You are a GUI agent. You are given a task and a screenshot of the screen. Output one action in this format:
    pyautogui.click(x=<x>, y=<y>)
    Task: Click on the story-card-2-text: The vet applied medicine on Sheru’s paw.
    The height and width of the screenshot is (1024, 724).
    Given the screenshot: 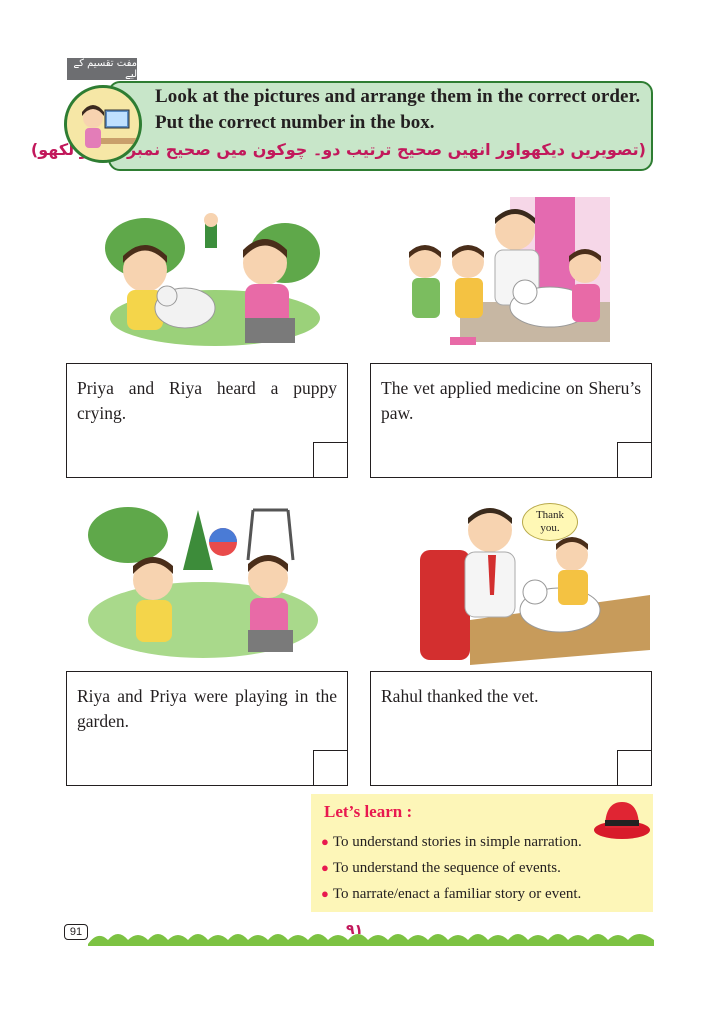 What is the action you would take?
    pyautogui.click(x=511, y=400)
    